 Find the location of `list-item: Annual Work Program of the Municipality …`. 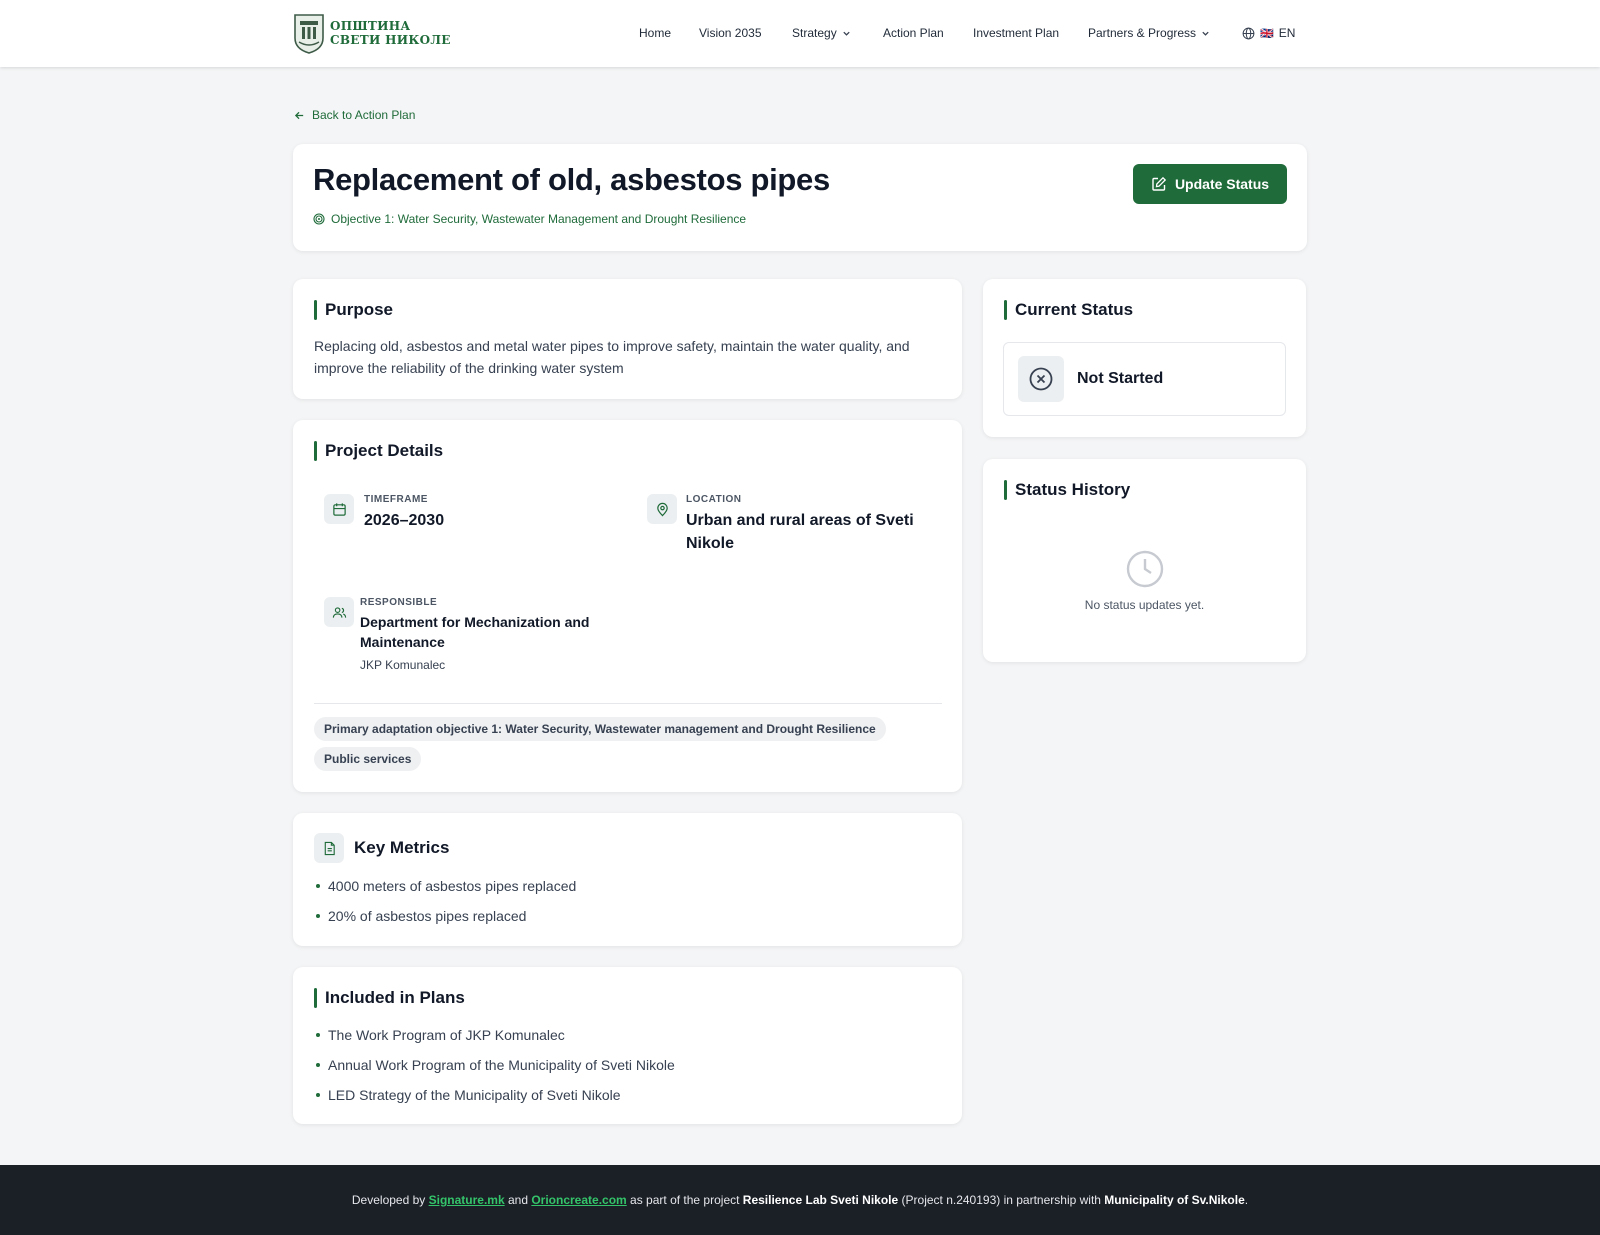

list-item: Annual Work Program of the Municipality … is located at coordinates (494, 1070).